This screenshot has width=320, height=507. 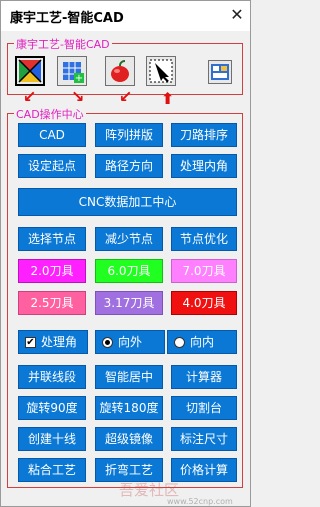 I want to click on super-mirror-button: 超级镜像, so click(x=129, y=439).